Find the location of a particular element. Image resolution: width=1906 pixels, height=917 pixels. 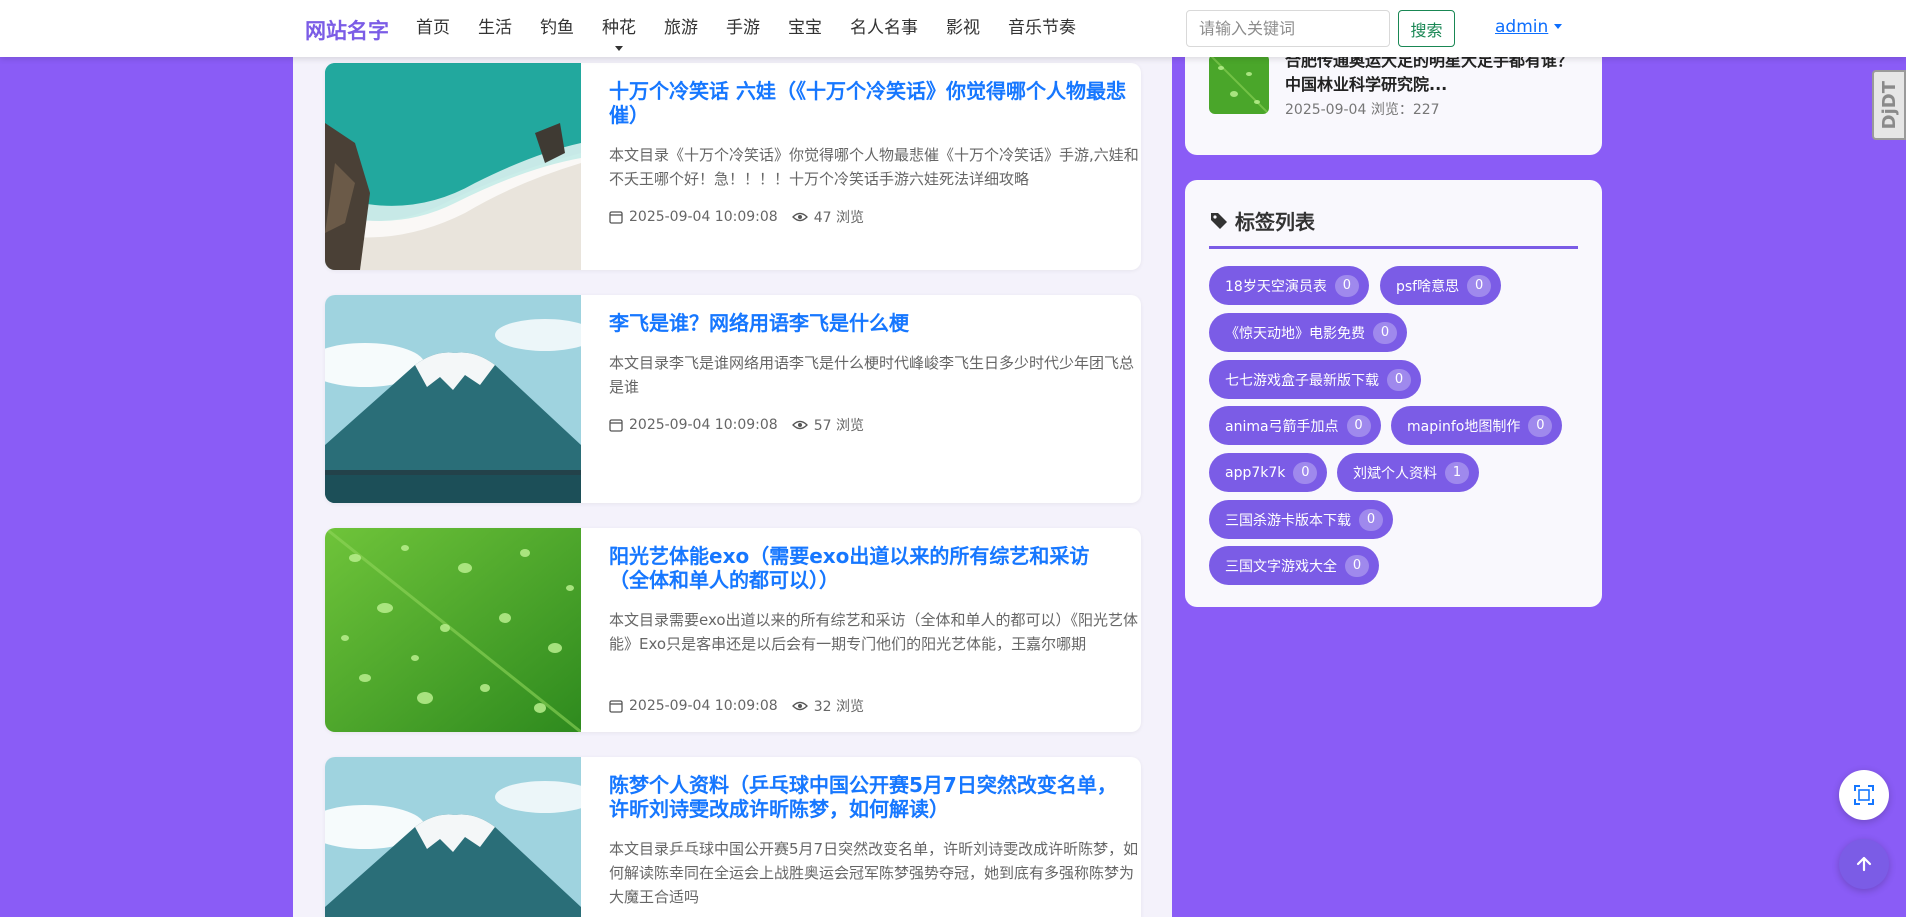

tag-count: 1 is located at coordinates (1457, 472).